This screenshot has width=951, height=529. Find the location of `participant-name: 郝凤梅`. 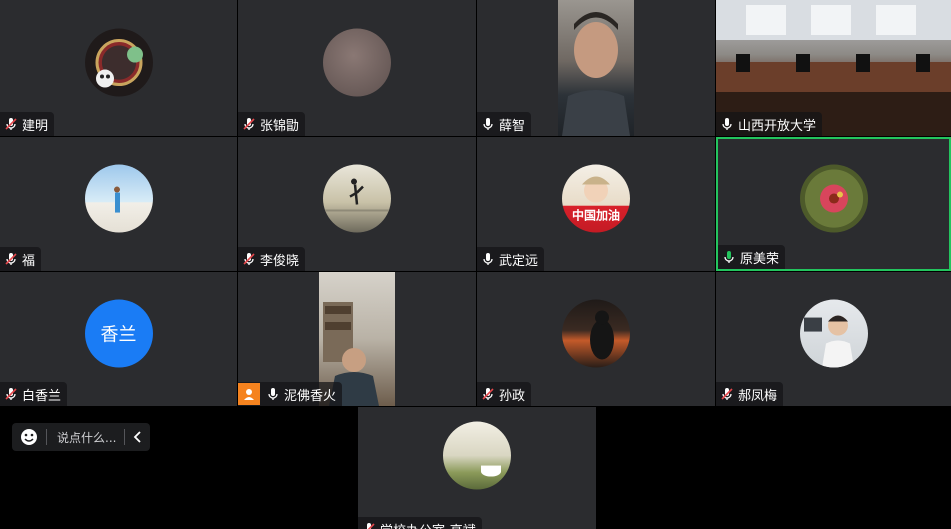

participant-name: 郝凤梅 is located at coordinates (758, 396).